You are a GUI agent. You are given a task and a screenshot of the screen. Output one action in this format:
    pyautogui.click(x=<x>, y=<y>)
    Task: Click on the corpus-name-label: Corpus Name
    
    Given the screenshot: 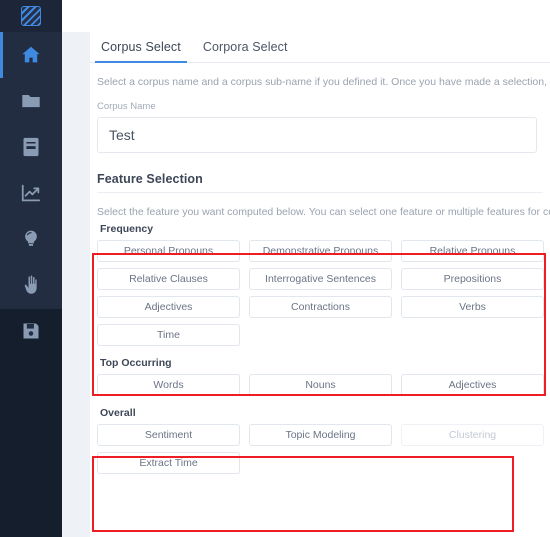 What is the action you would take?
    pyautogui.click(x=126, y=106)
    